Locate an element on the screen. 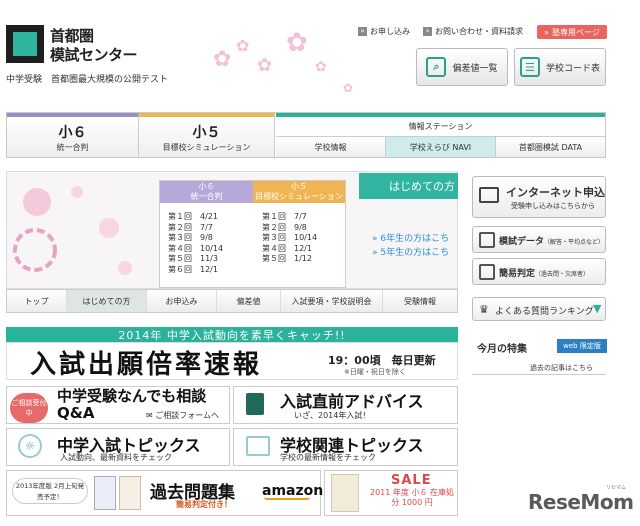 This screenshot has width=640, height=526. exam-topics-subtitle: 入試動向、最新資料をチェック is located at coordinates (116, 457).